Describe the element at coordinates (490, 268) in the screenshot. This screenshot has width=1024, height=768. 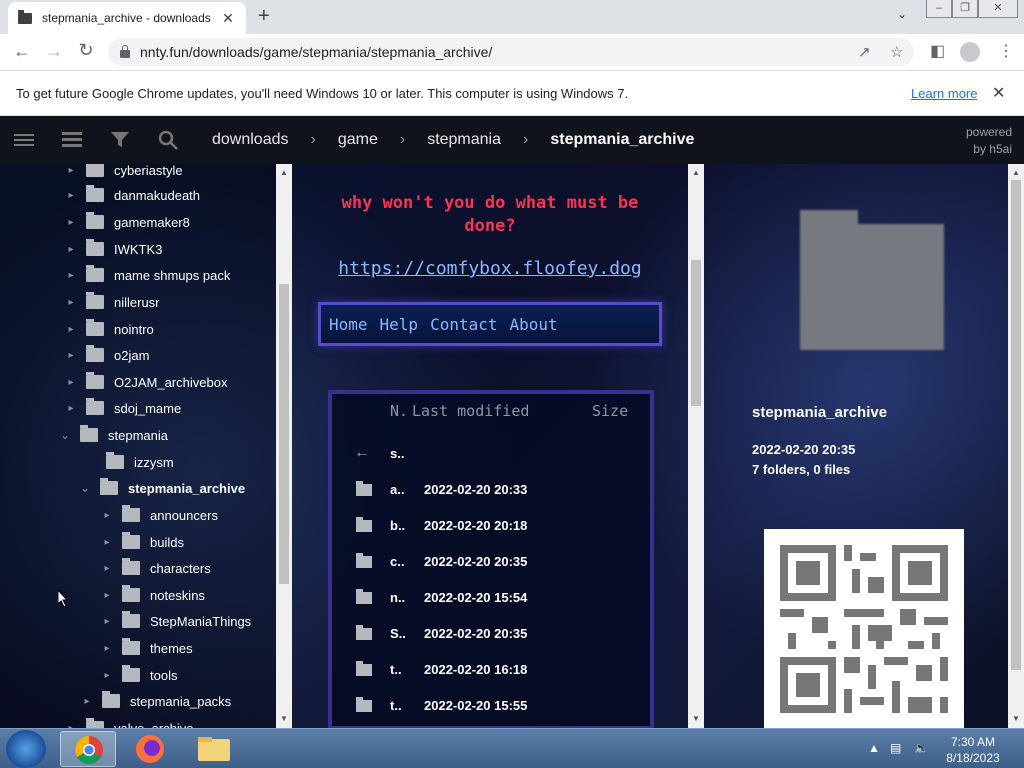
I see `comfybox-link: https://comfybox.floofey.dog` at that location.